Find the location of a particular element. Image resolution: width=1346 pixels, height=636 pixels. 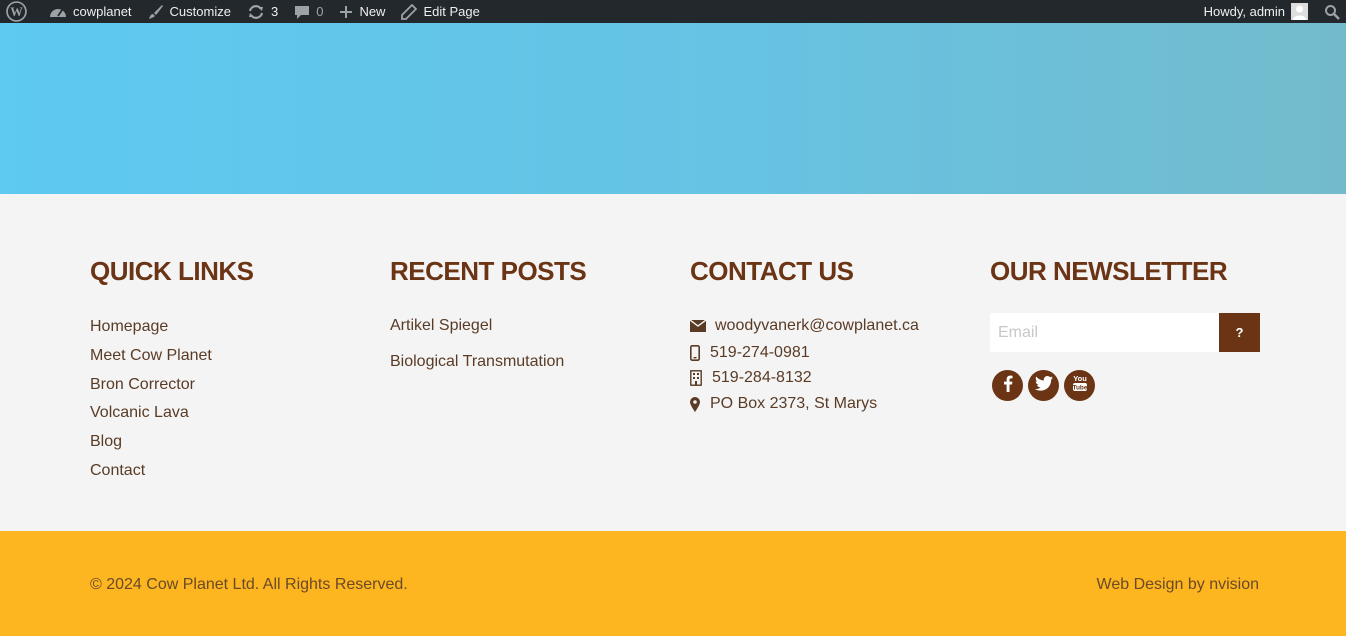

twitter-link is located at coordinates (1043, 385).